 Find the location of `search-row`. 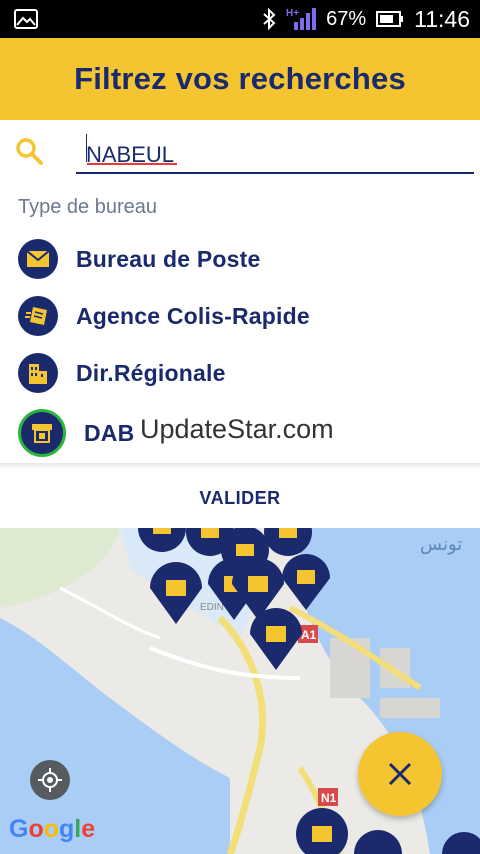

search-row is located at coordinates (240, 151).